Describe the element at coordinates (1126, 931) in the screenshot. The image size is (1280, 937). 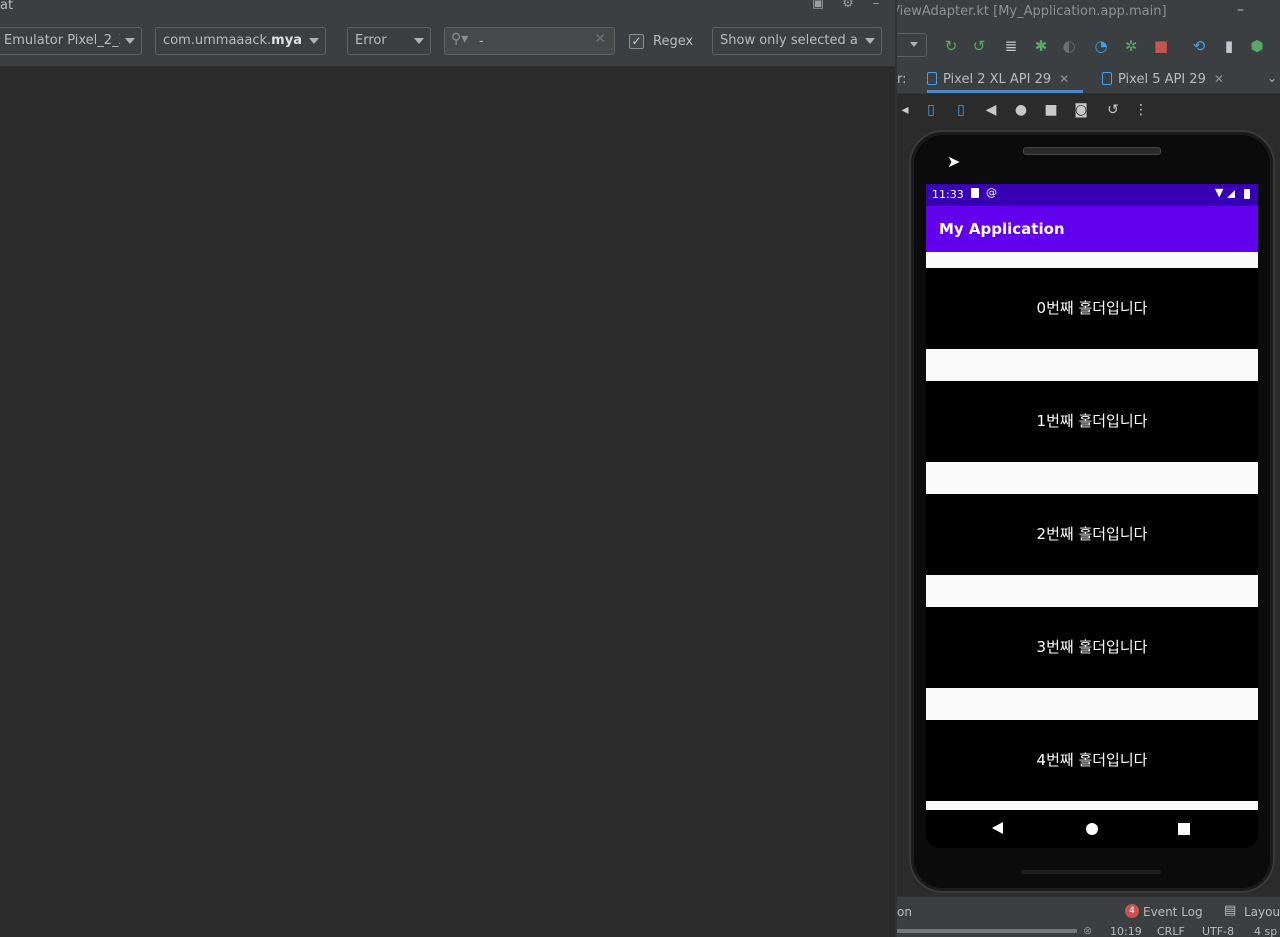
I see `cursor-position: 10:19` at that location.